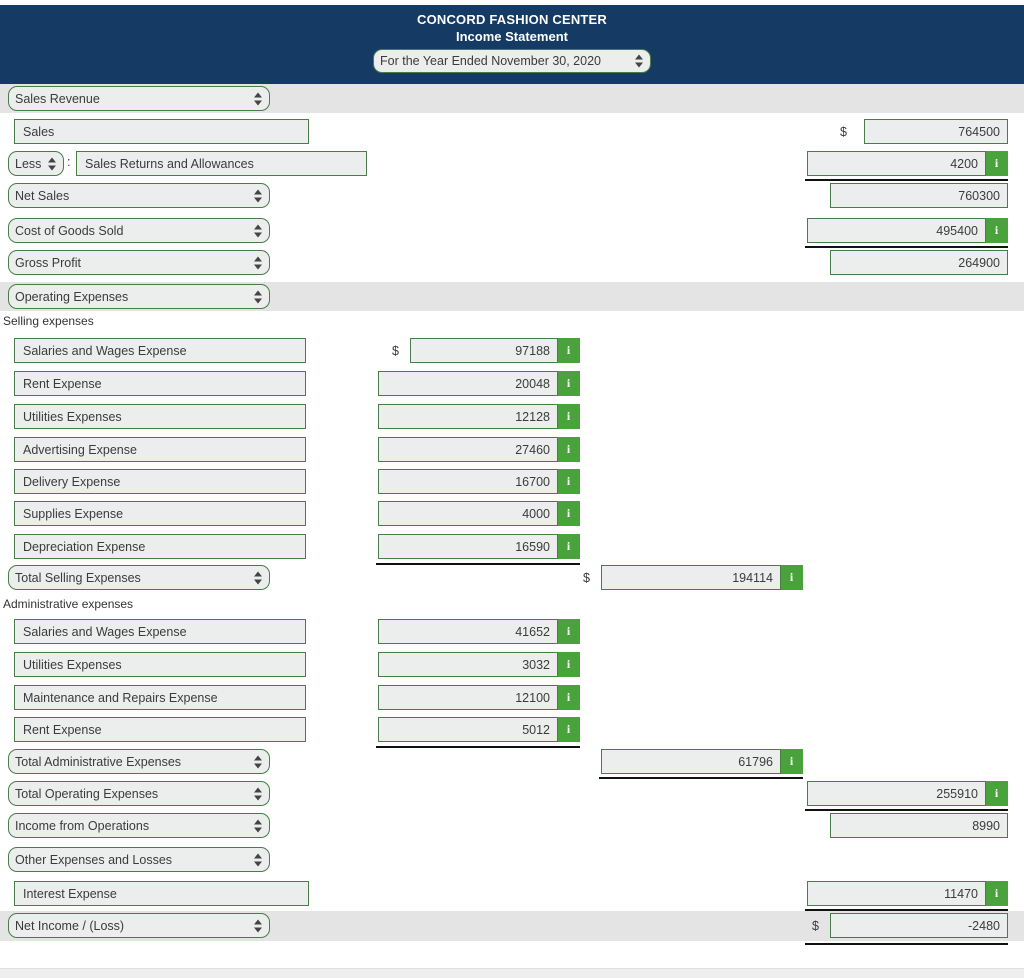  Describe the element at coordinates (72, 664) in the screenshot. I see `account-label-admin-1-text: Utilities Expenses` at that location.